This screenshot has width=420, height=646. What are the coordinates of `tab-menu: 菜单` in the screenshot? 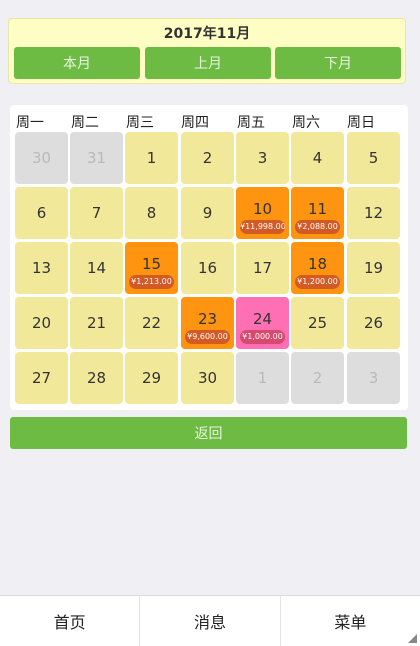 It's located at (350, 621).